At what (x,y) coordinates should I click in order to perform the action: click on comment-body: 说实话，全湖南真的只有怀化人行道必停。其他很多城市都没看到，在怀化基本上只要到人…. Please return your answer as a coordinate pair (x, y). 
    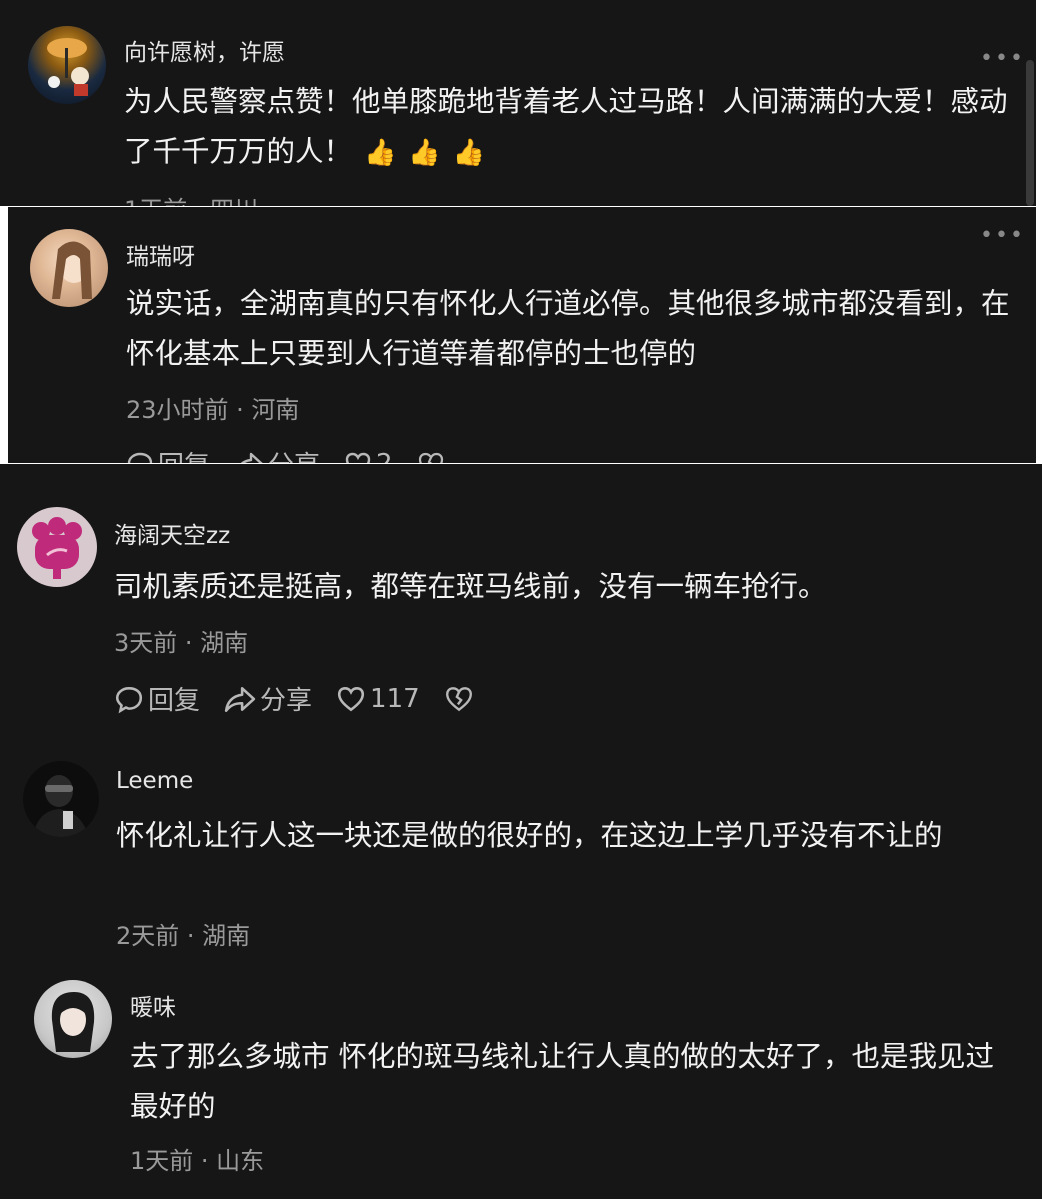
    Looking at the image, I should click on (568, 328).